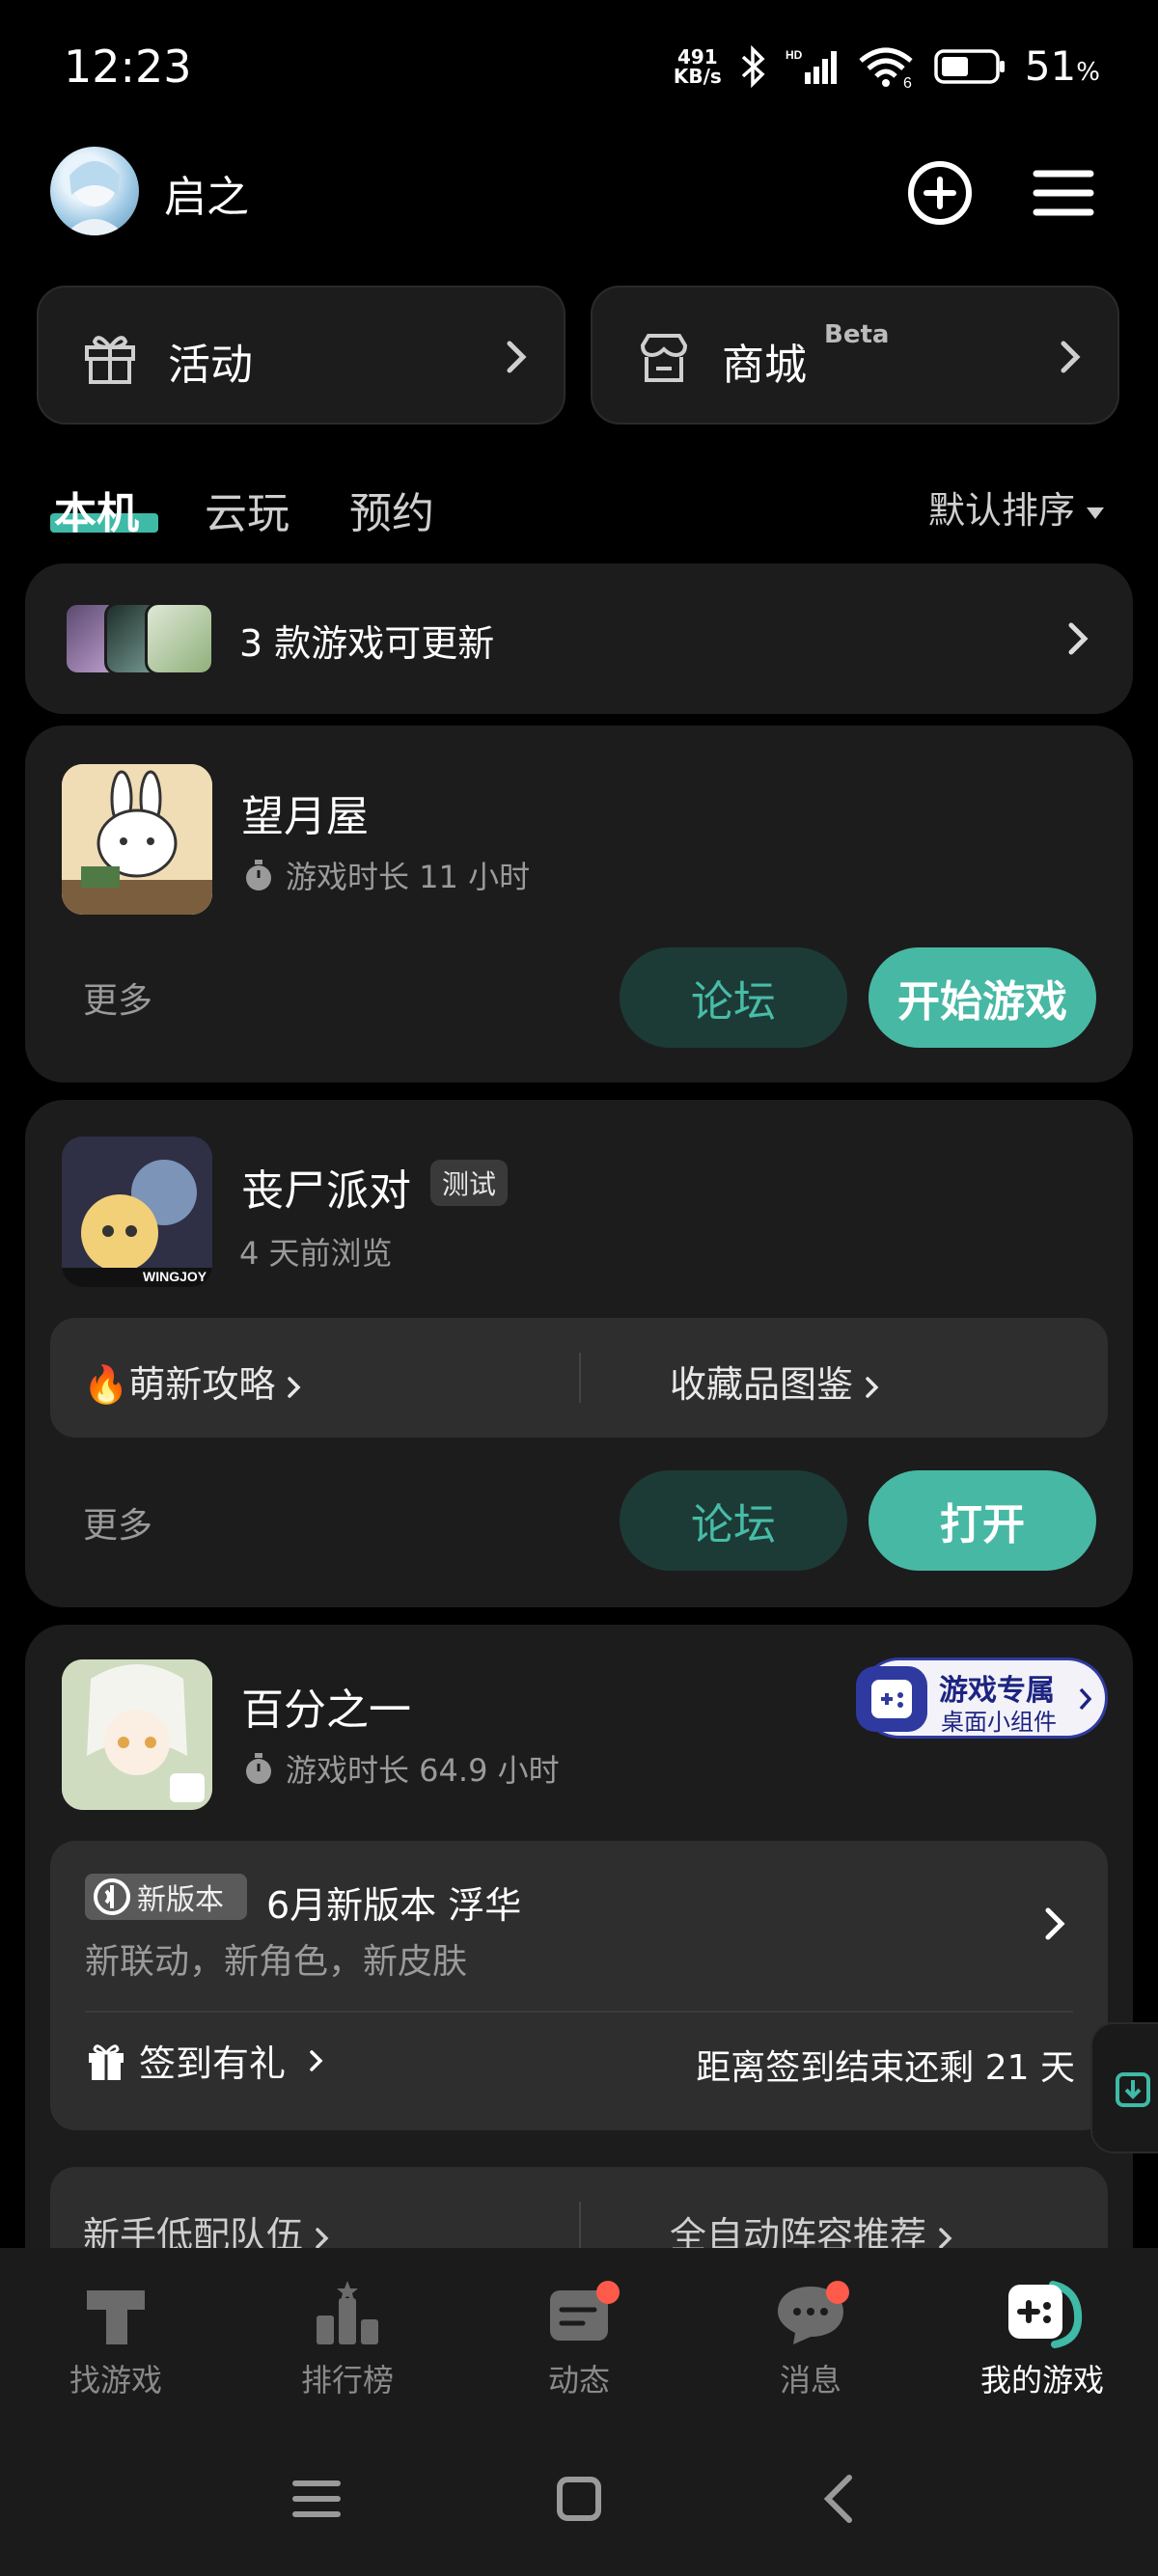 The width and height of the screenshot is (1158, 2576). Describe the element at coordinates (1001, 511) in the screenshot. I see `sort-label: 默认排序` at that location.